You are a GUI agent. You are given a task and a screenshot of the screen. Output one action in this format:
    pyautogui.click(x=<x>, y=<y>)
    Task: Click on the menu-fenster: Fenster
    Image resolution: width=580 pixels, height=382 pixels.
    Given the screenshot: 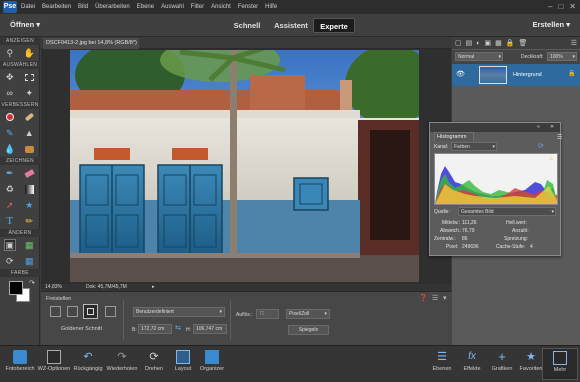 What is the action you would take?
    pyautogui.click(x=248, y=7)
    